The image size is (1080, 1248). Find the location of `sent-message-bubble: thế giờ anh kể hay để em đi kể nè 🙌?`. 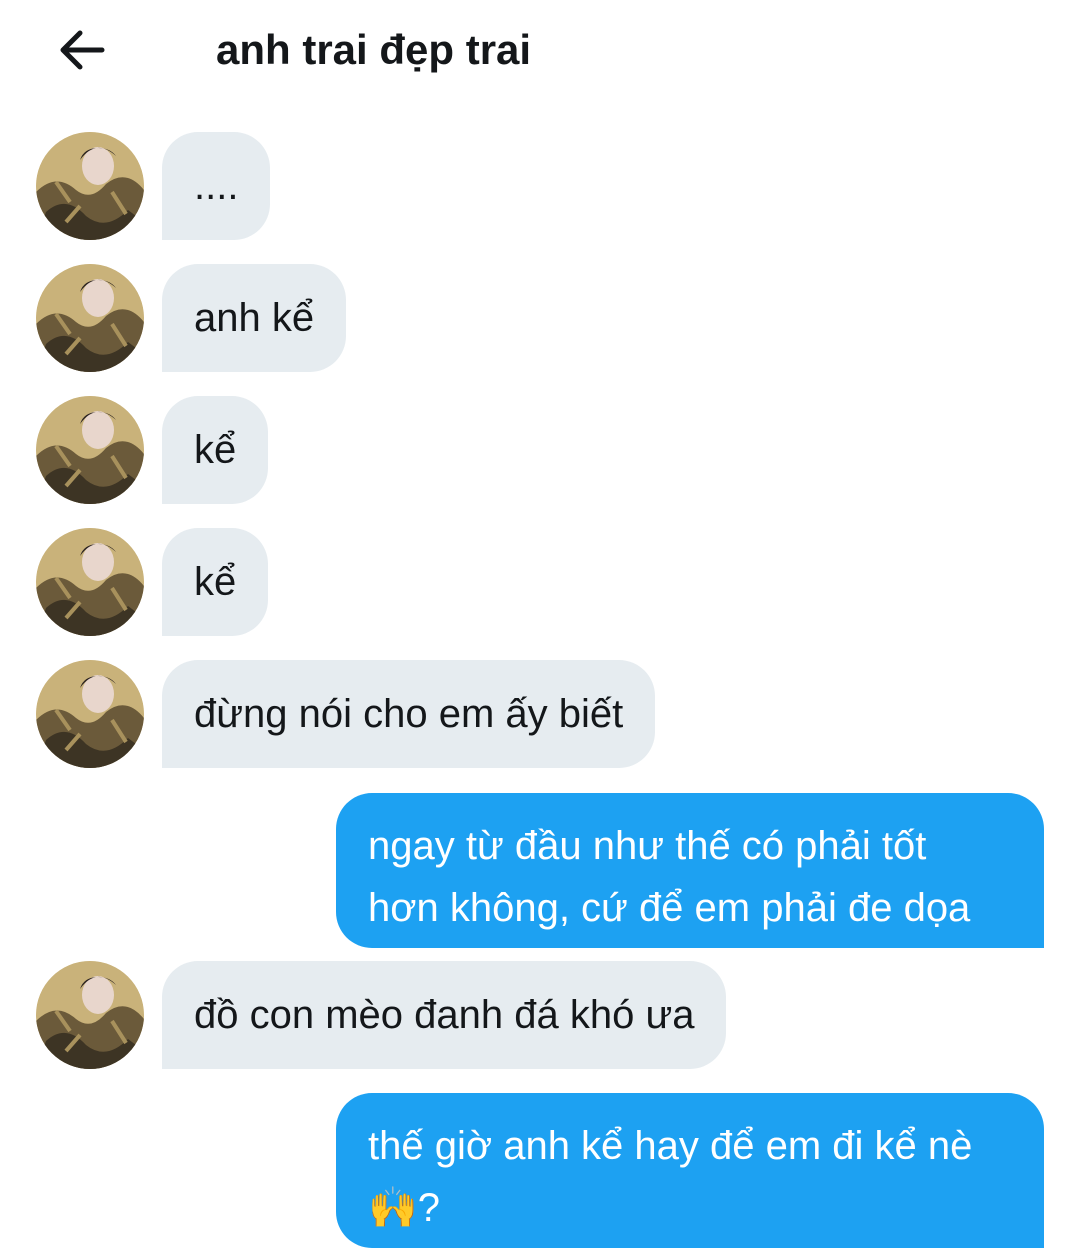

sent-message-bubble: thế giờ anh kể hay để em đi kể nè 🙌? is located at coordinates (690, 1170).